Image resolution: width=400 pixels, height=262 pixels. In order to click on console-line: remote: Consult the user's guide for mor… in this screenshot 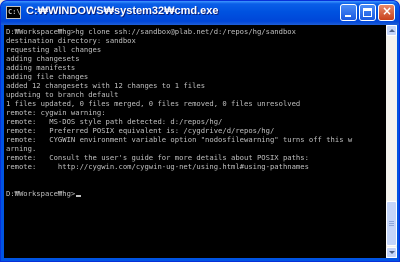, I will do `click(157, 157)`.